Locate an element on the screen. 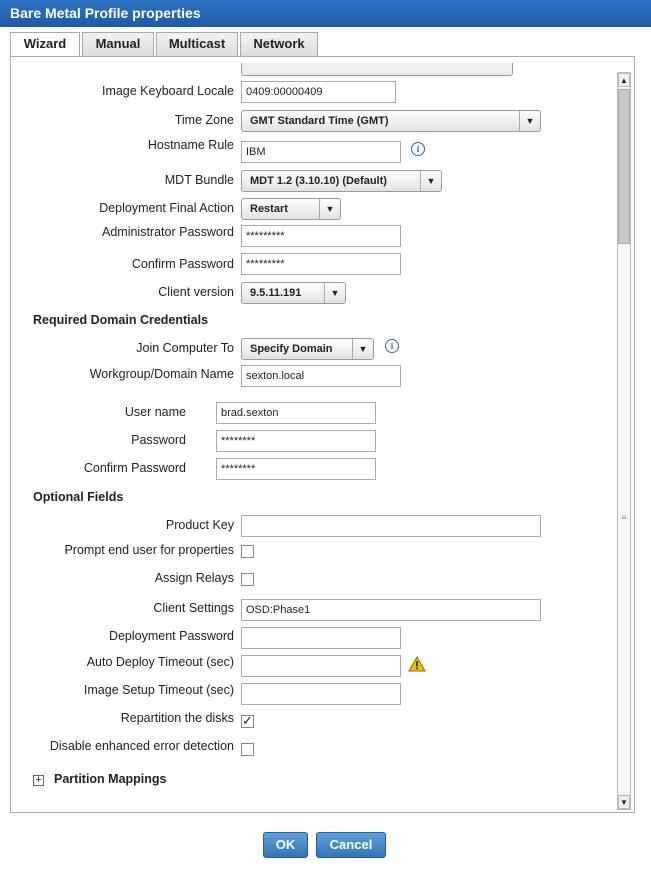 The height and width of the screenshot is (874, 651). row-assign-relays: Assign Relays is located at coordinates (318, 581).